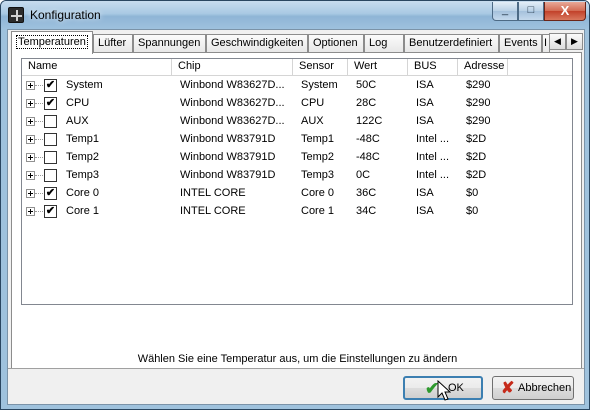 This screenshot has width=590, height=410. Describe the element at coordinates (113, 43) in the screenshot. I see `tab-luefter: Lüfter` at that location.